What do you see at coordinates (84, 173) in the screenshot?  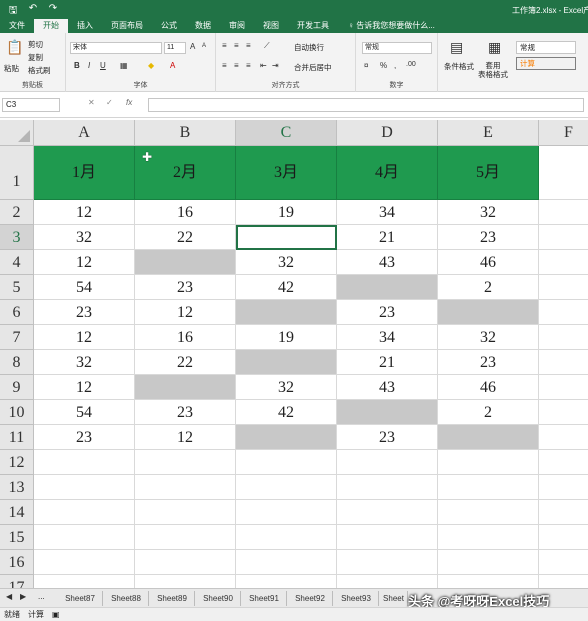 I see `cell-a1: 1月` at bounding box center [84, 173].